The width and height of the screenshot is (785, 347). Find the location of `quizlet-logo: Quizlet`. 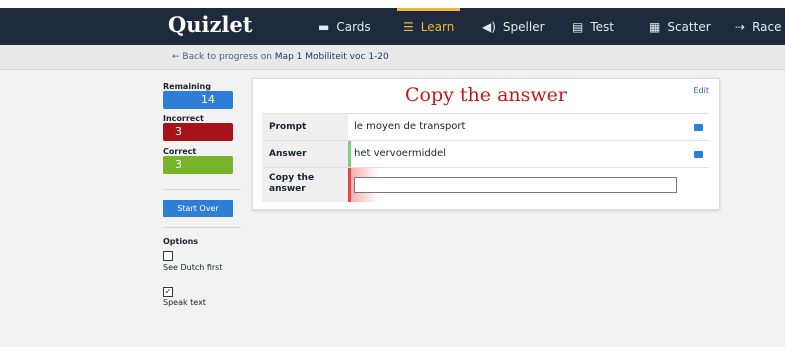

quizlet-logo: Quizlet is located at coordinates (210, 24).